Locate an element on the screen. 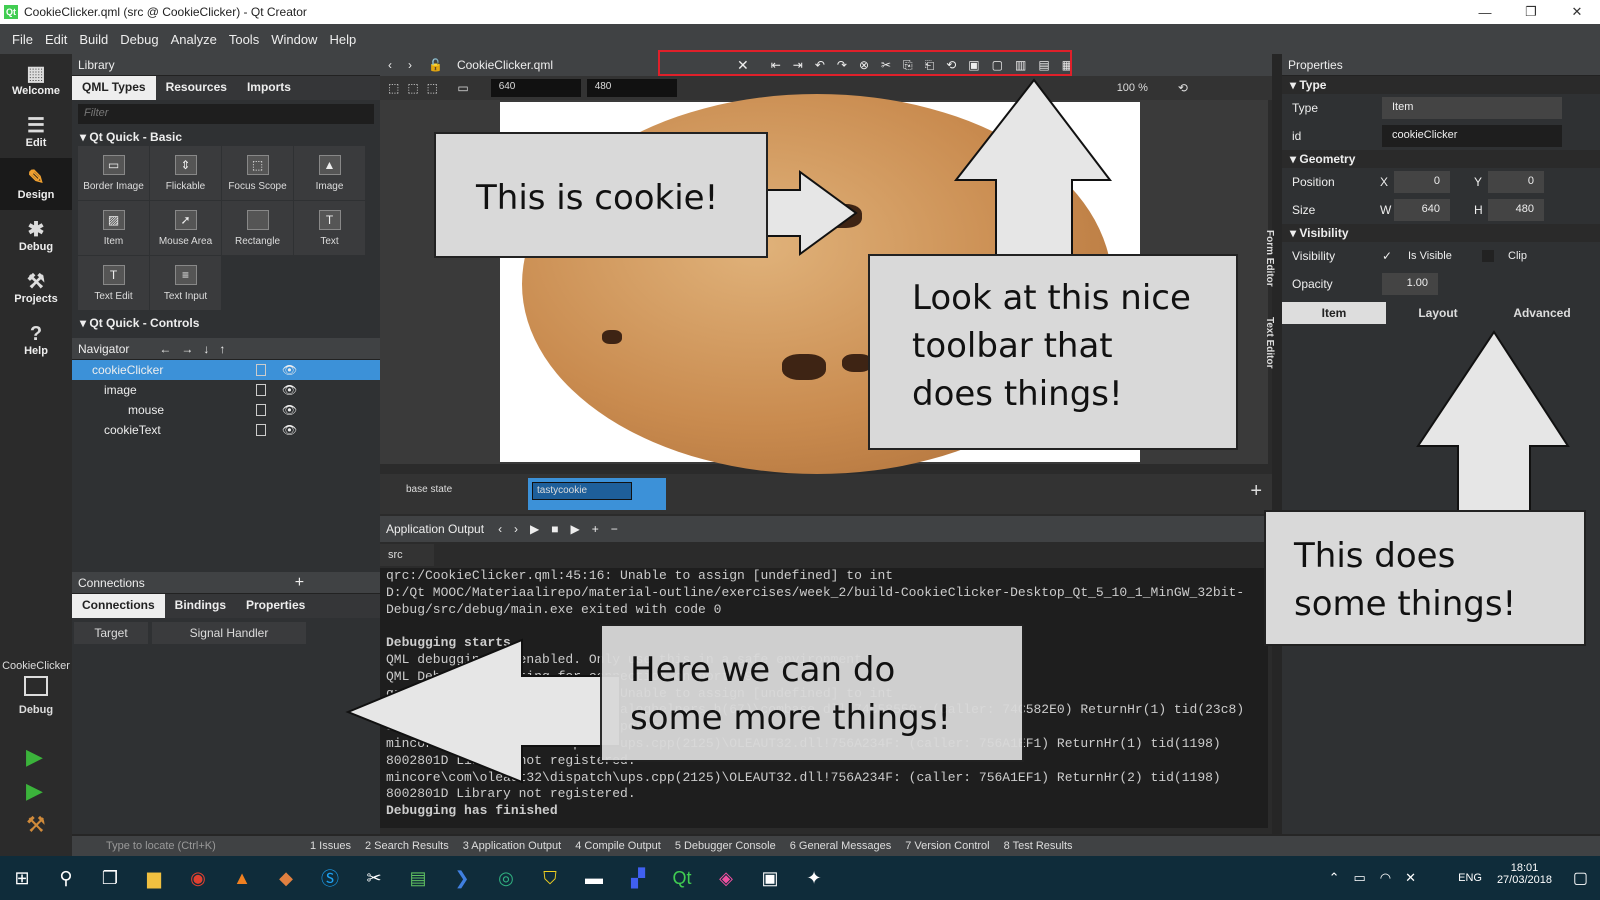  lib-item-item: ▨ Item is located at coordinates (113, 228).